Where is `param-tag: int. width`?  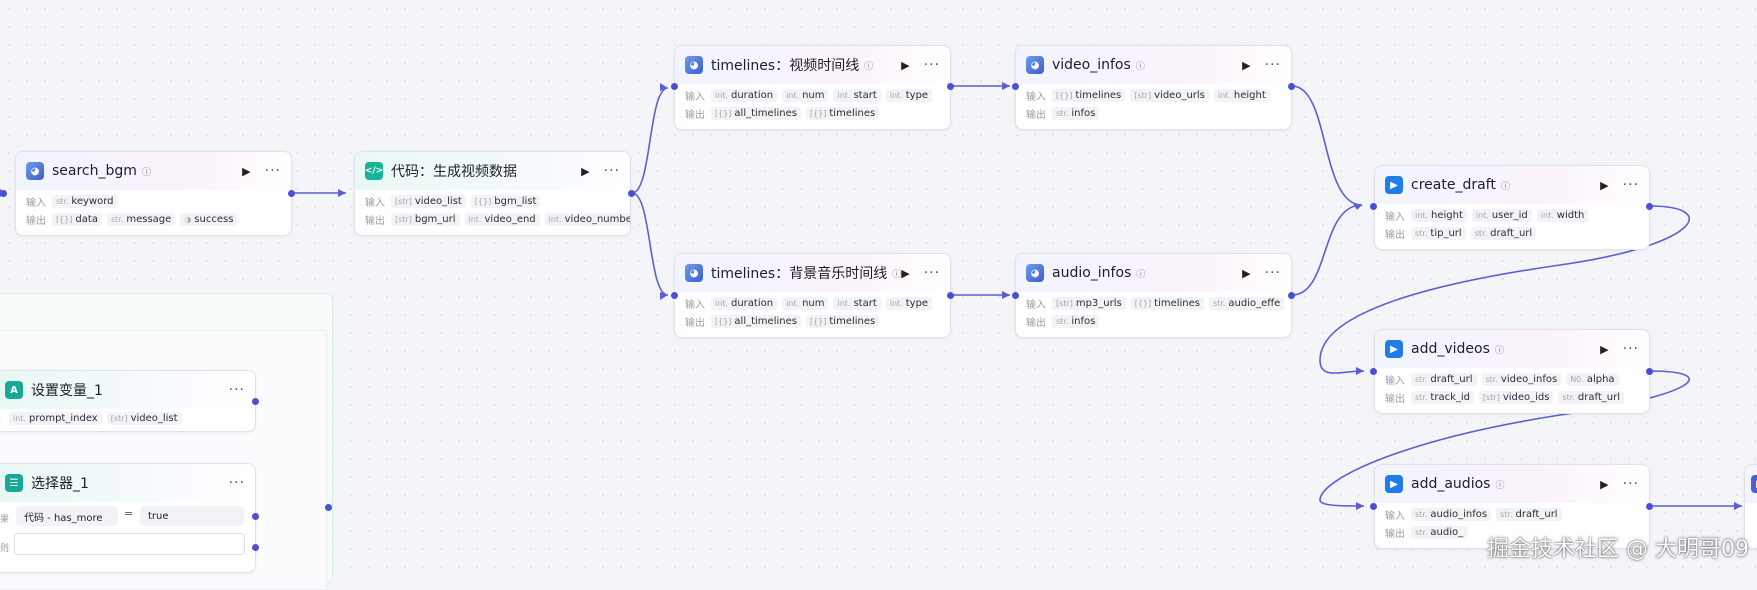
param-tag: int. width is located at coordinates (1562, 215).